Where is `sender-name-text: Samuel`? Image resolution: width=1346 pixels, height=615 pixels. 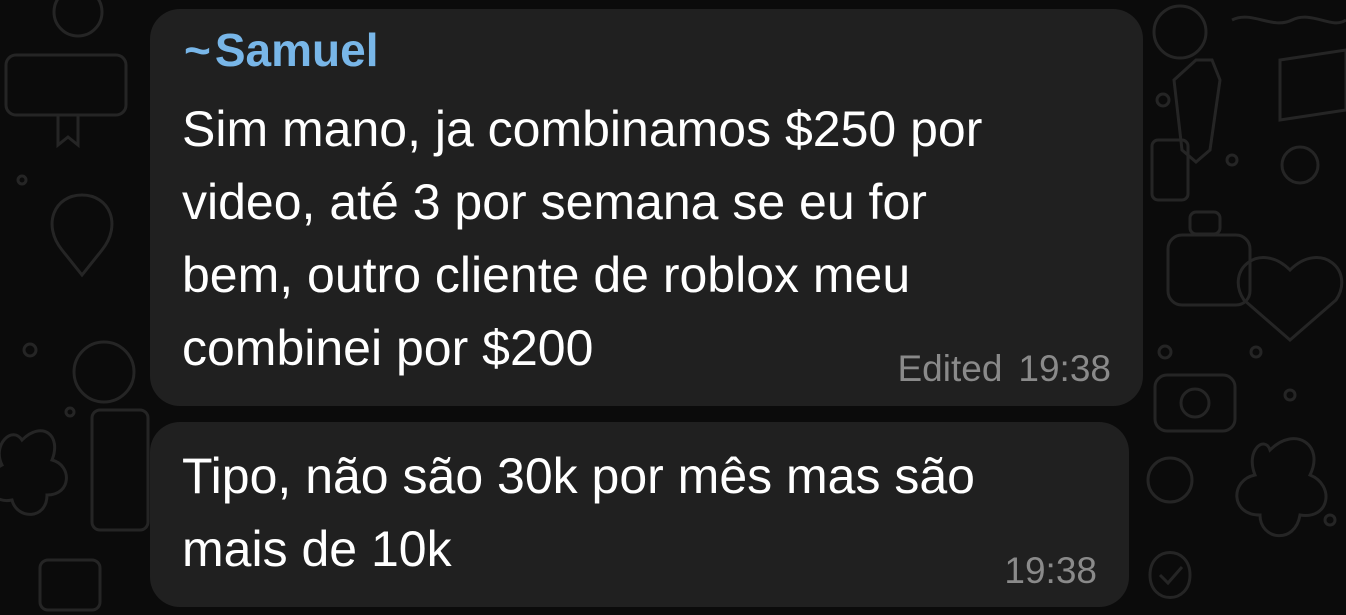
sender-name-text: Samuel is located at coordinates (296, 50).